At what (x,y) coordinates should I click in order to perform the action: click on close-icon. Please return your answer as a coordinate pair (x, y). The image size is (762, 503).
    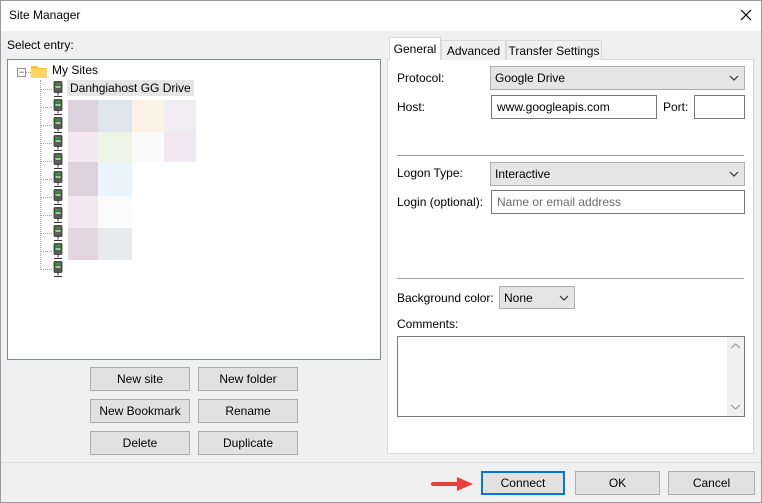
    Looking at the image, I should click on (746, 15).